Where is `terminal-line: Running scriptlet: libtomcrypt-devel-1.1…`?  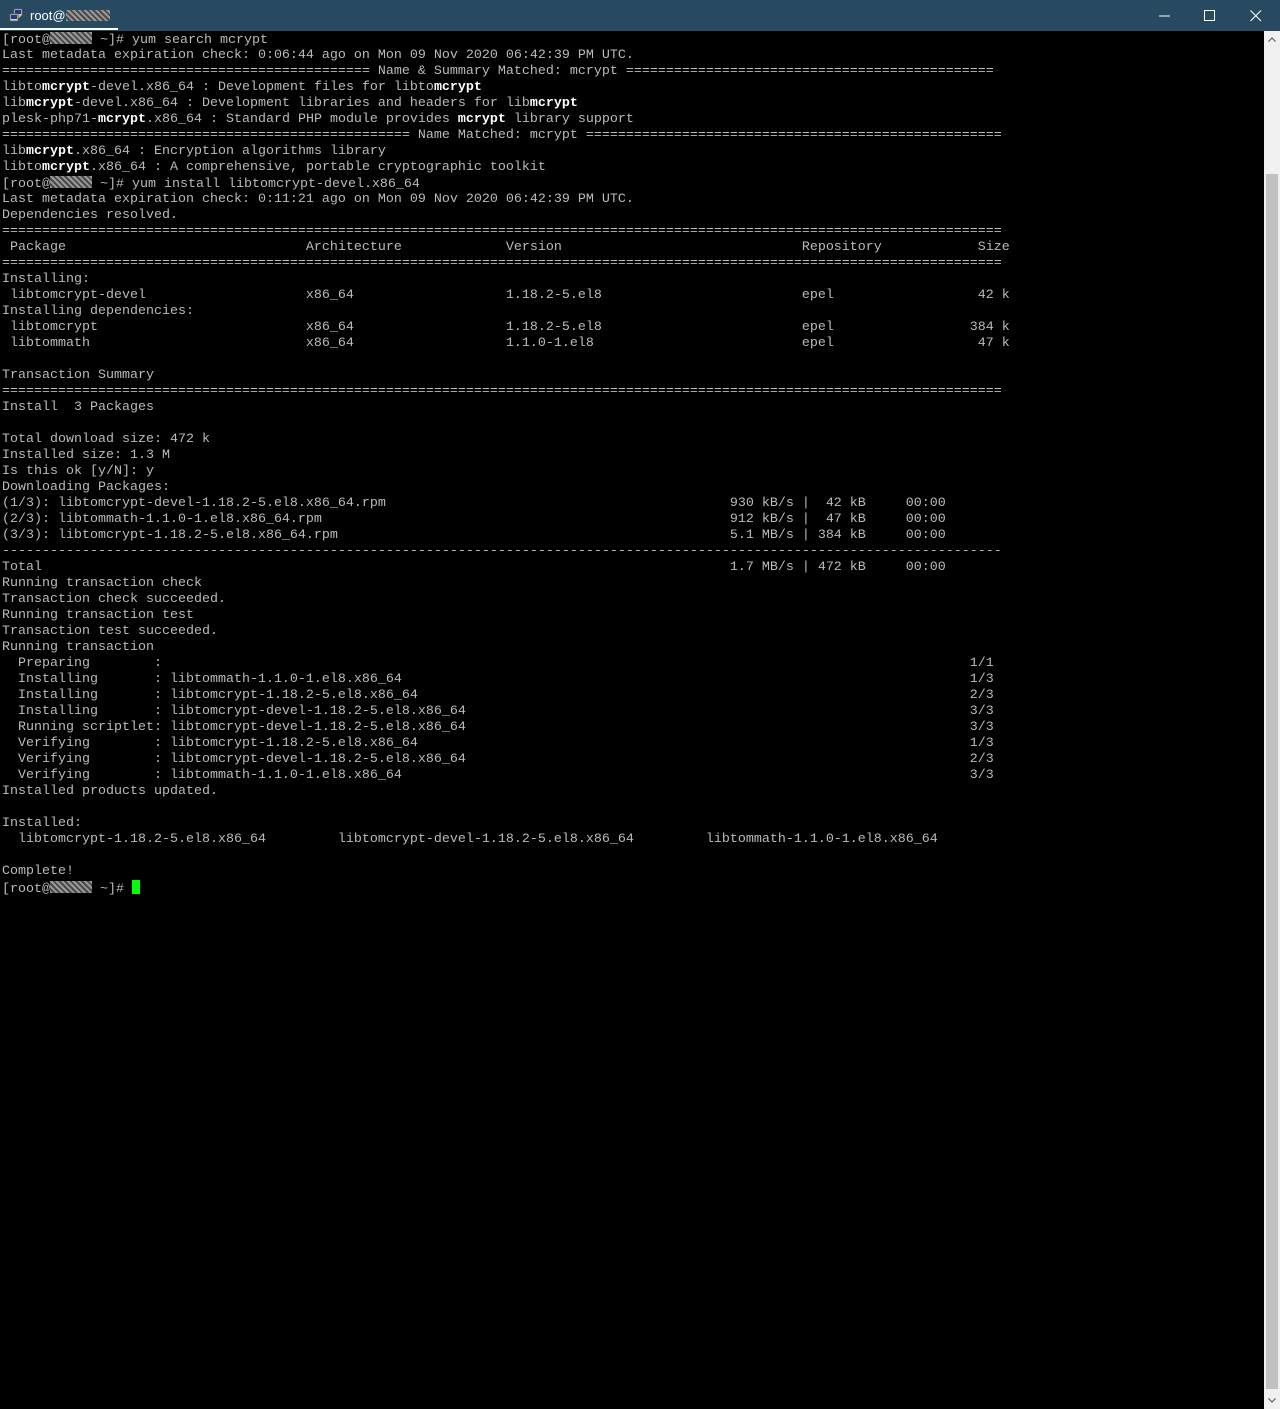
terminal-line: Running scriptlet: libtomcrypt-devel-1.1… is located at coordinates (506, 728).